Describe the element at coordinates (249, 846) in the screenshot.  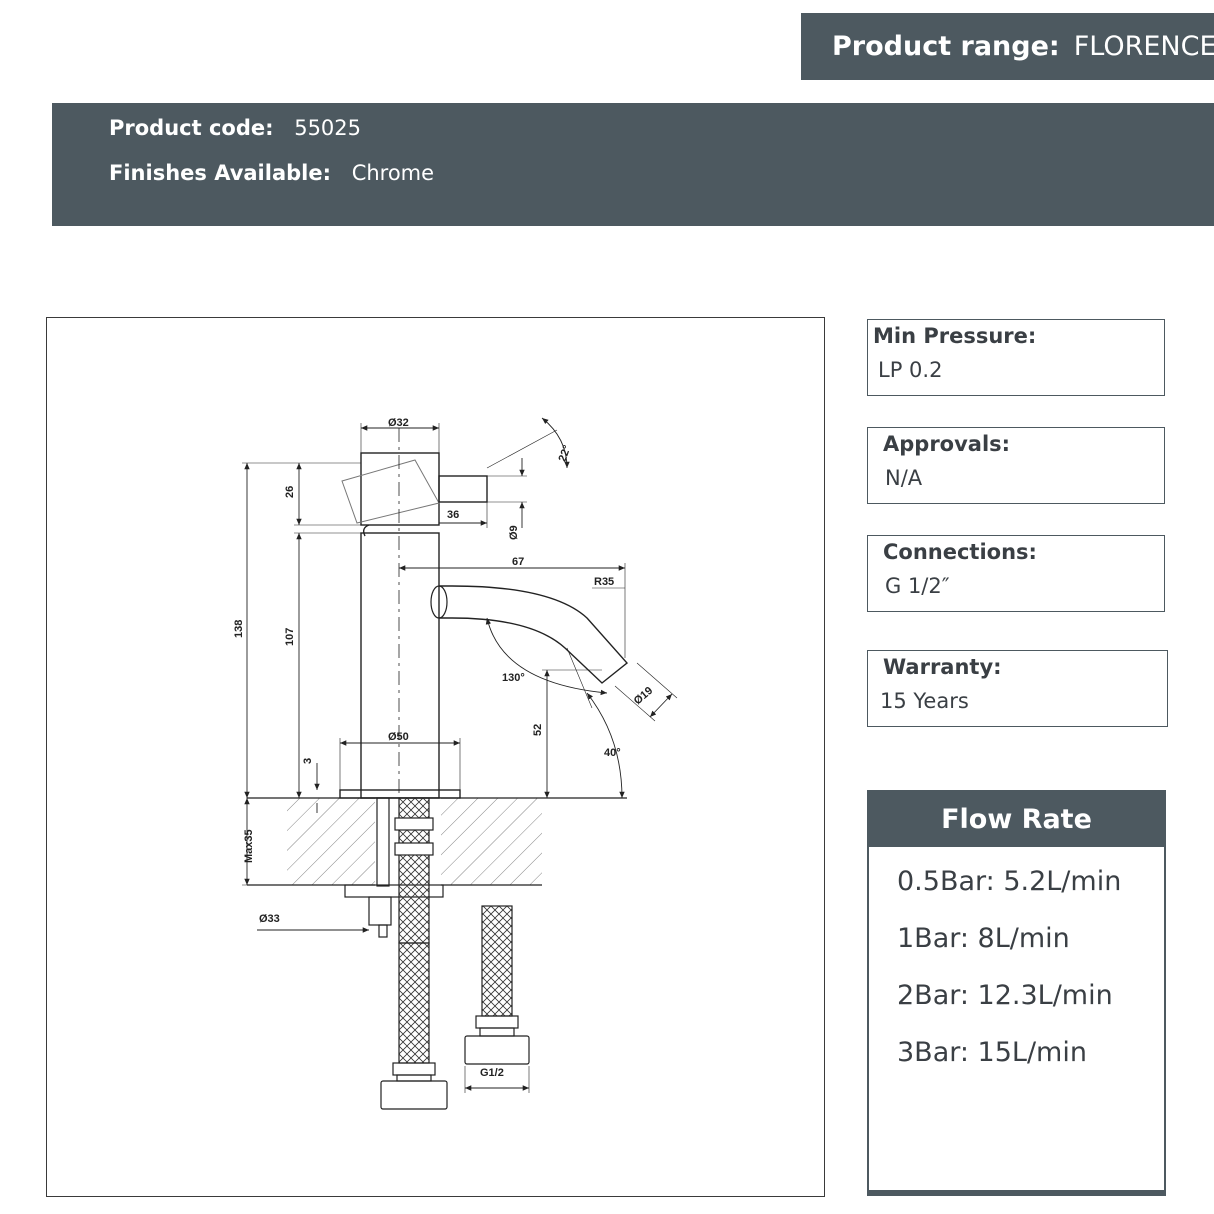
I see `dim-max35: Max35` at that location.